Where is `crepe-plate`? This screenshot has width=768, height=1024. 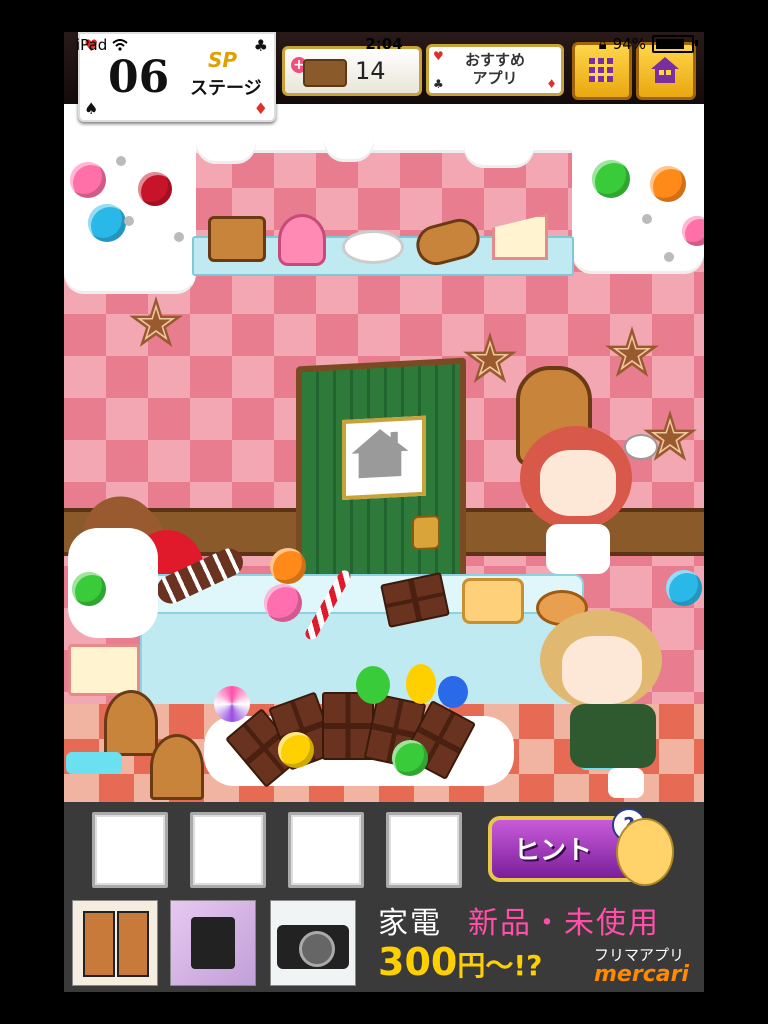 crepe-plate is located at coordinates (373, 247).